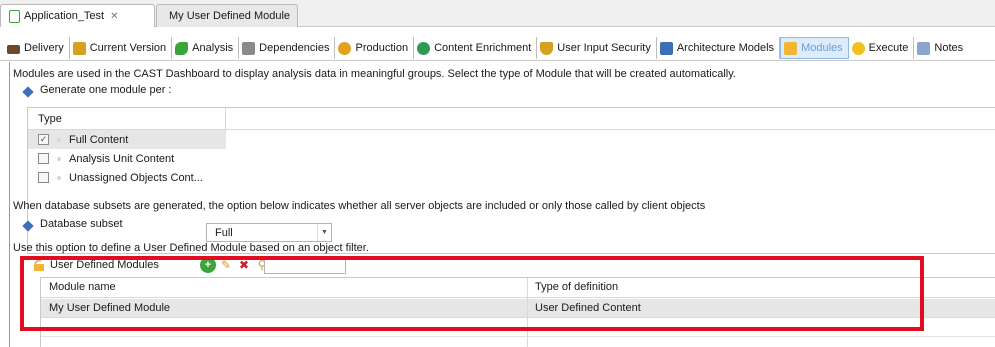  I want to click on tab-production: Production, so click(375, 48).